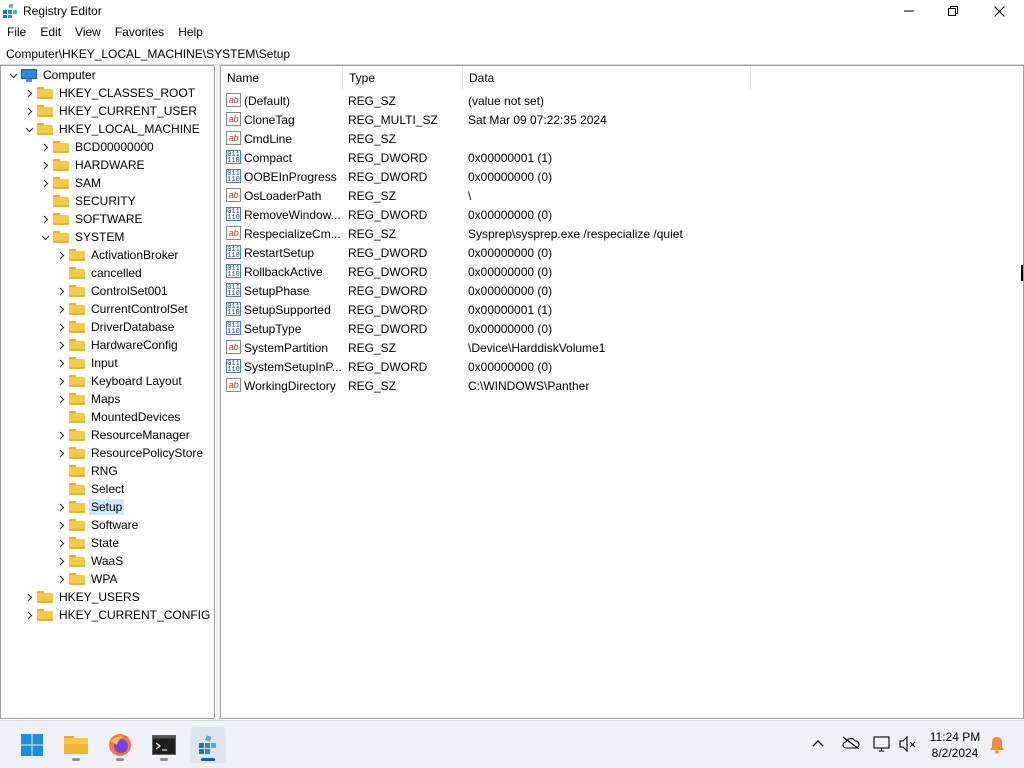  I want to click on cloud-offline-icon, so click(851, 743).